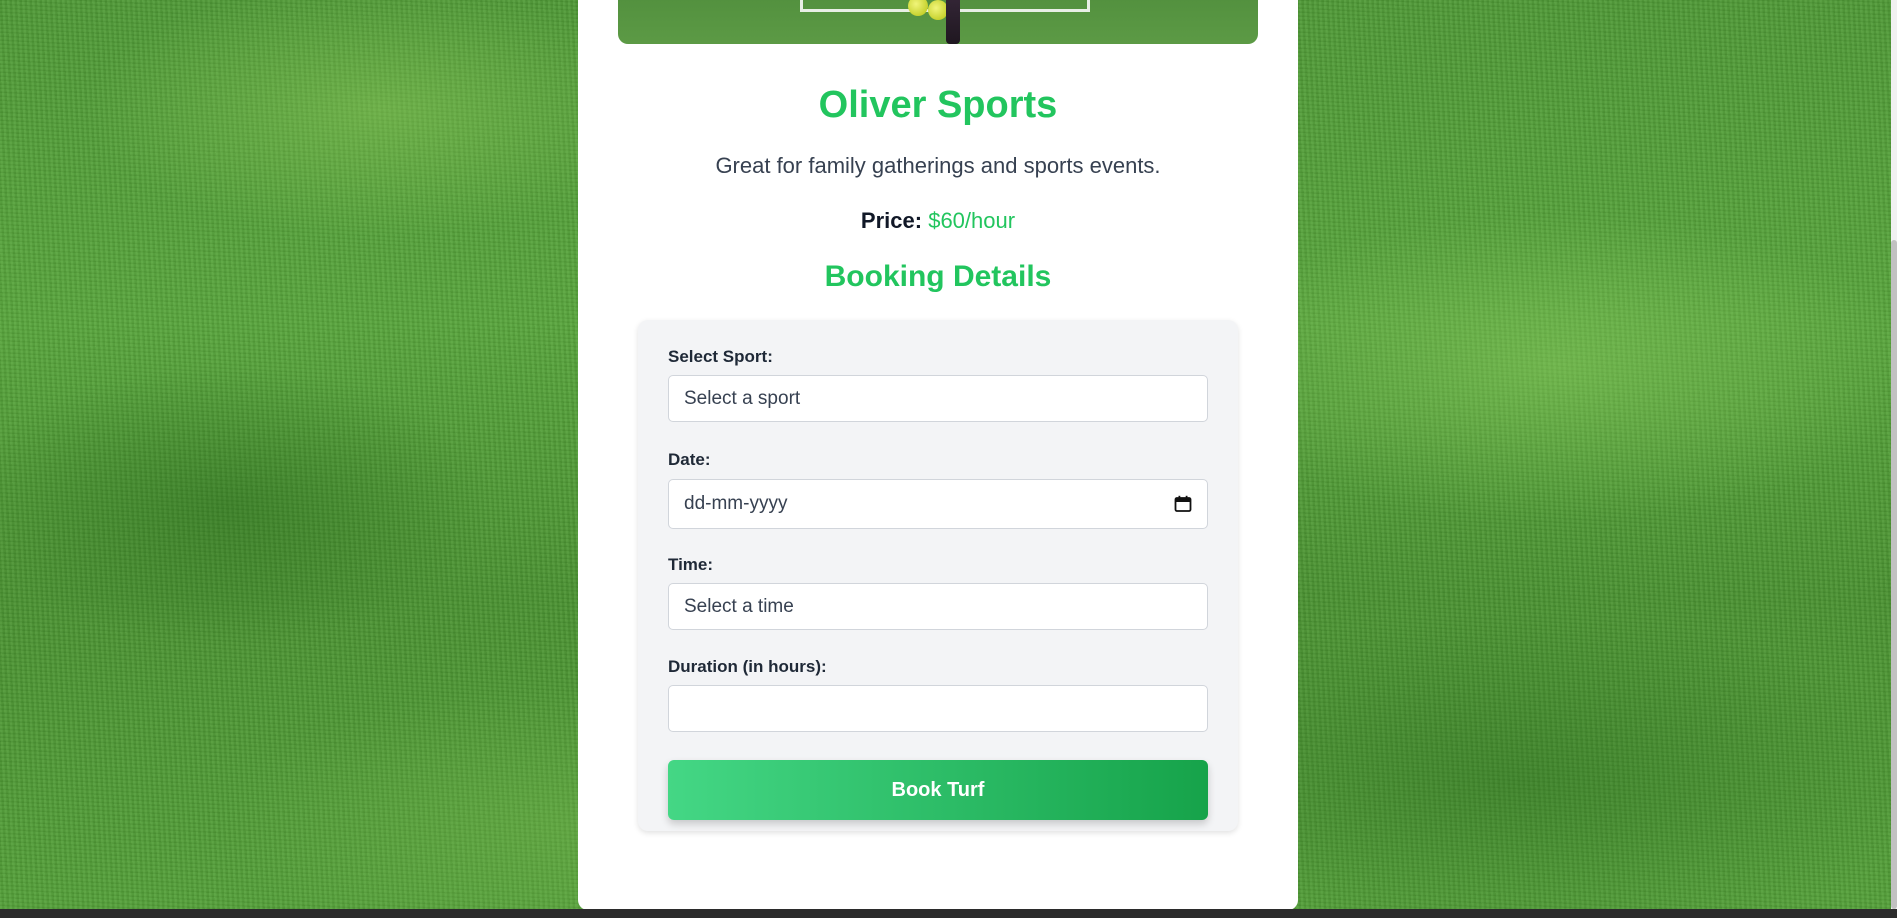  Describe the element at coordinates (938, 606) in the screenshot. I see `time-select: Select a time` at that location.